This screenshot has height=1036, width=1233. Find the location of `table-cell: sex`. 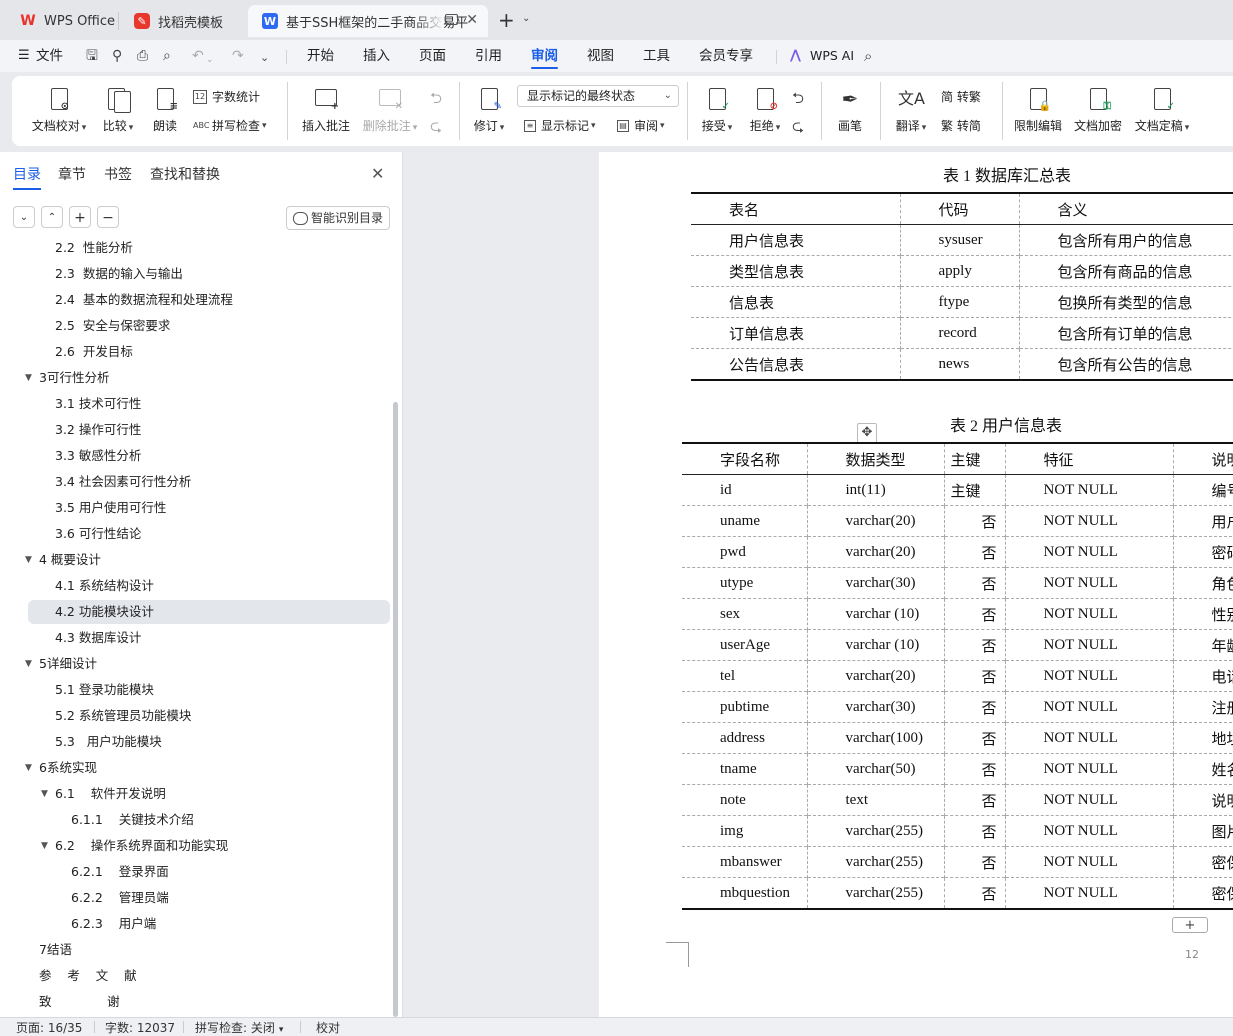

table-cell: sex is located at coordinates (744, 614).